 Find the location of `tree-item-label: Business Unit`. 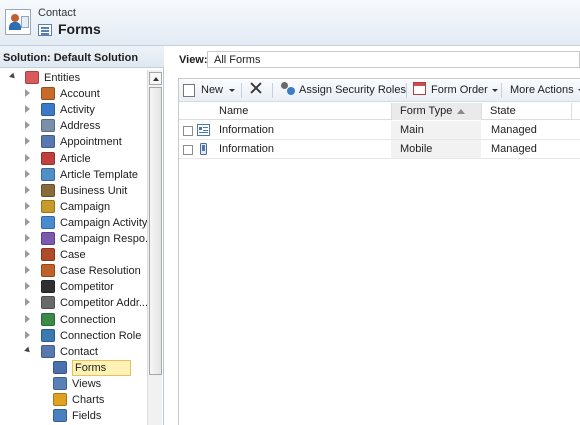

tree-item-label: Business Unit is located at coordinates (94, 190).